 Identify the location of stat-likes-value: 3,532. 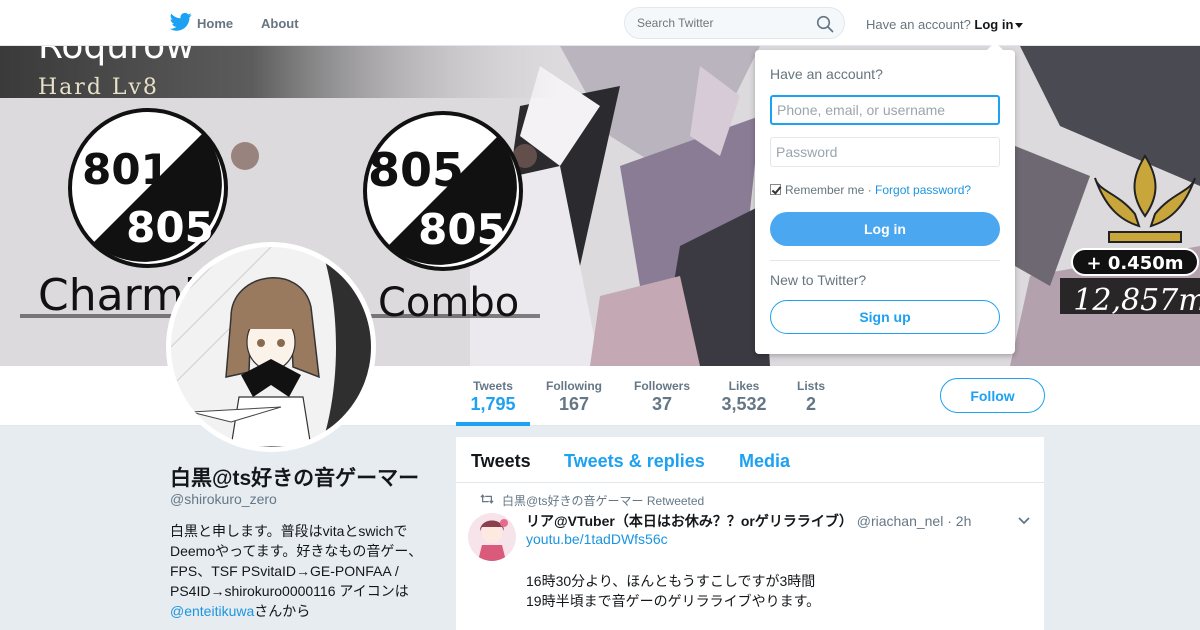
(744, 404).